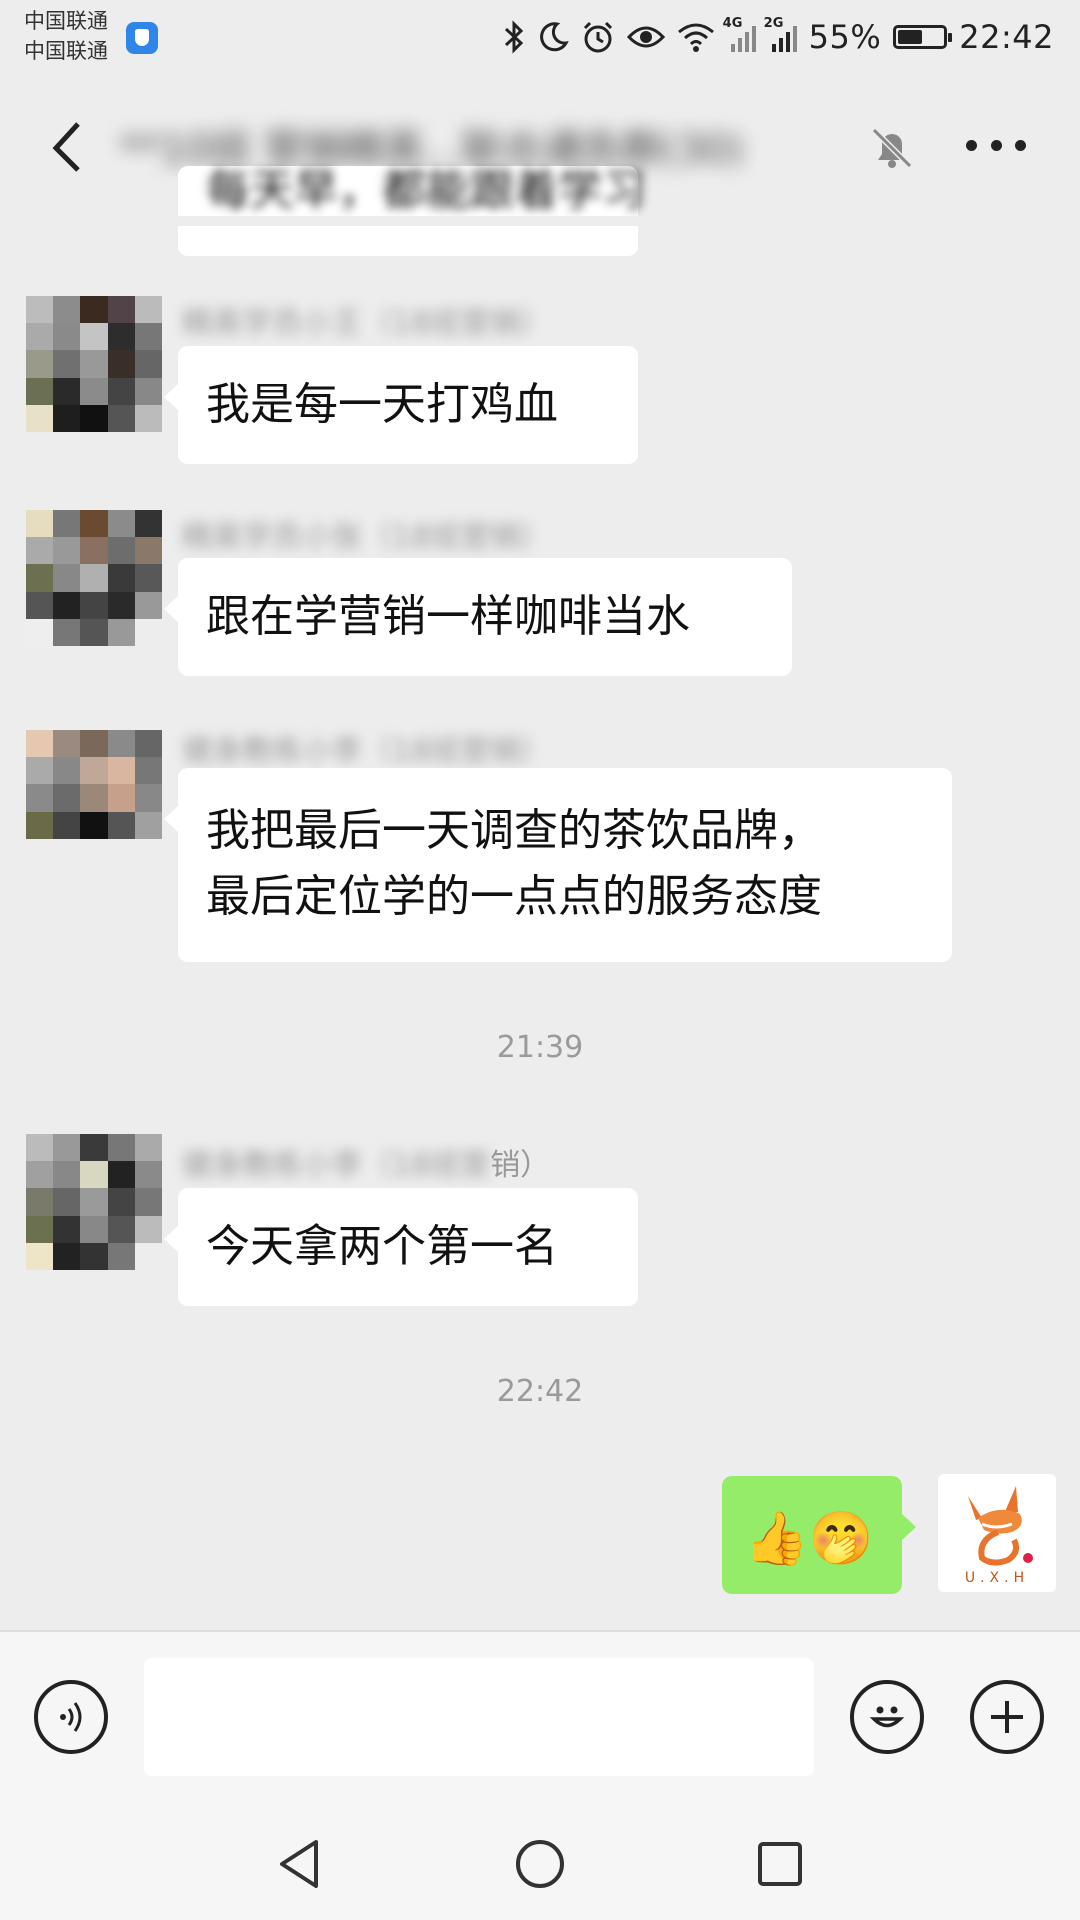 This screenshot has width=1080, height=1920. I want to click on system-navigation-bar, so click(540, 1863).